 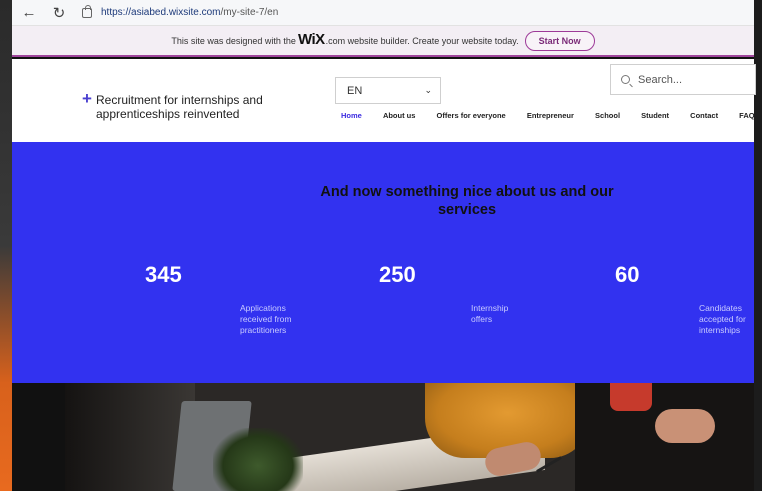 What do you see at coordinates (746, 115) in the screenshot?
I see `nav-faq: FAQ` at bounding box center [746, 115].